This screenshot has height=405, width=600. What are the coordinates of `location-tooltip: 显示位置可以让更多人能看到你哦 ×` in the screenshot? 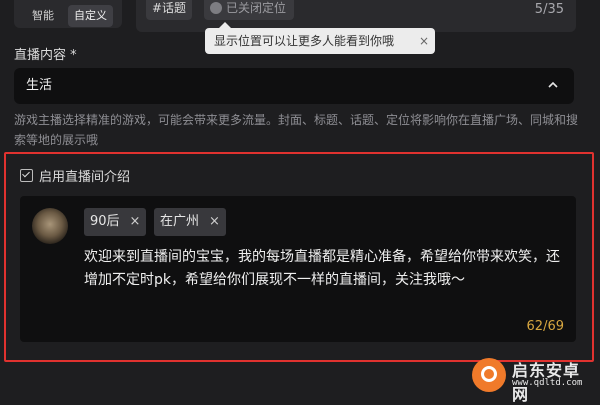 It's located at (320, 38).